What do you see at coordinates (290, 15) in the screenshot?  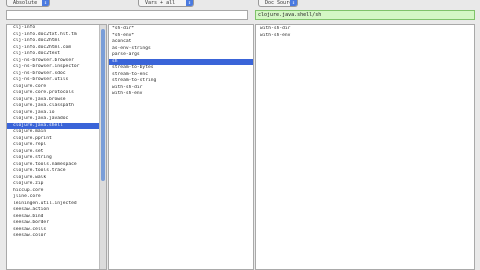 I see `doc-search-text: clojure.java.shell/sh` at bounding box center [290, 15].